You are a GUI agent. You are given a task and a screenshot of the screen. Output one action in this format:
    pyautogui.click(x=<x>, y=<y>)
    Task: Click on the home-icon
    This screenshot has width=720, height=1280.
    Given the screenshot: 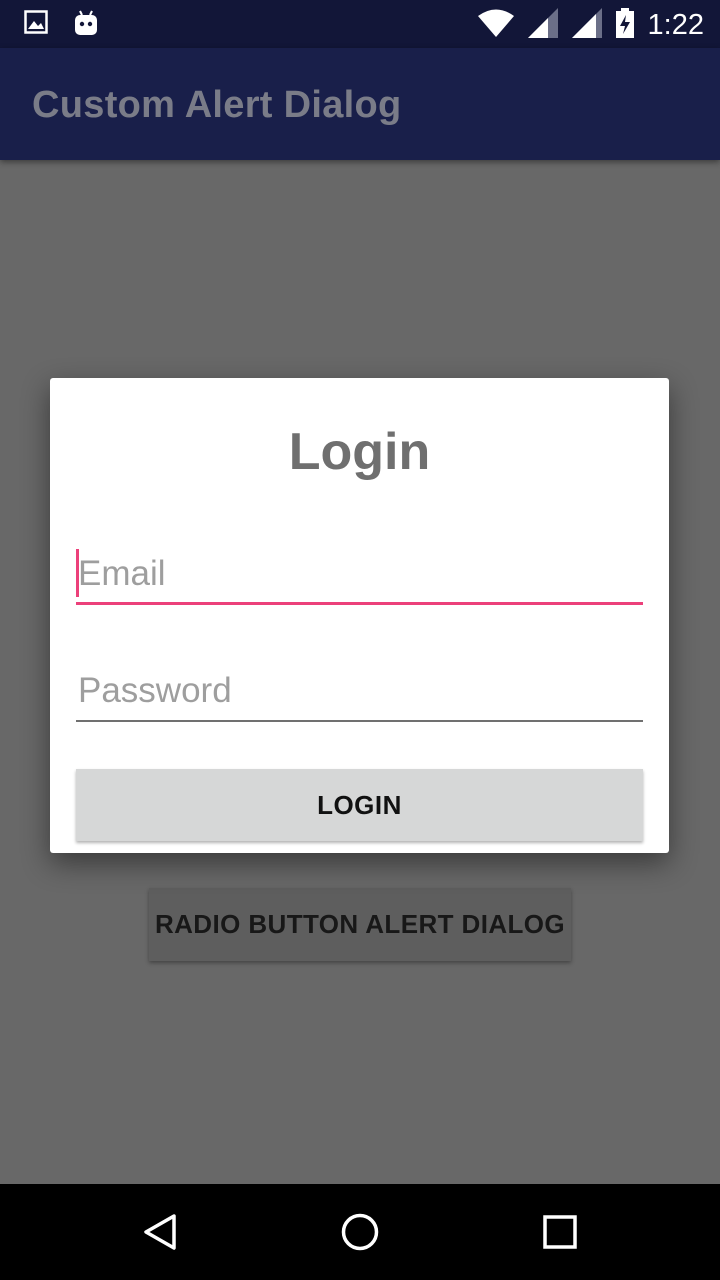 What is the action you would take?
    pyautogui.click(x=360, y=1232)
    